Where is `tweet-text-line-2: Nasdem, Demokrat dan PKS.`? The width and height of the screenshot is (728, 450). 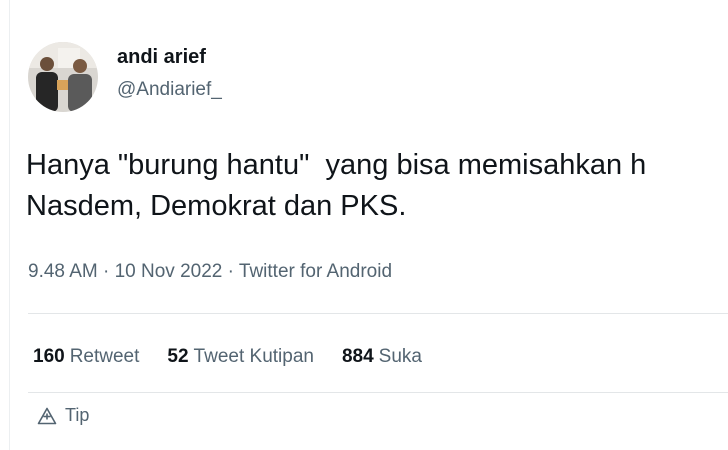 tweet-text-line-2: Nasdem, Demokrat dan PKS. is located at coordinates (216, 206).